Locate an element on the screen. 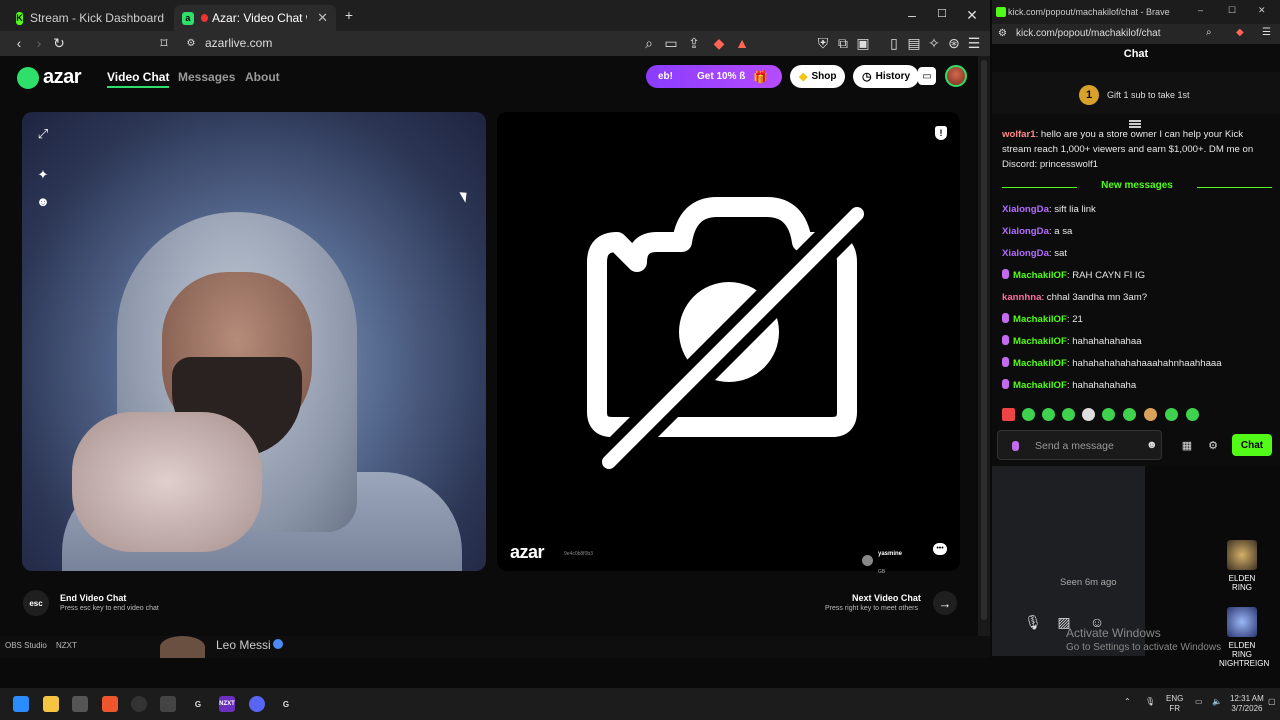 This screenshot has height=720, width=1280. reload-icon: ↻ is located at coordinates (59, 43).